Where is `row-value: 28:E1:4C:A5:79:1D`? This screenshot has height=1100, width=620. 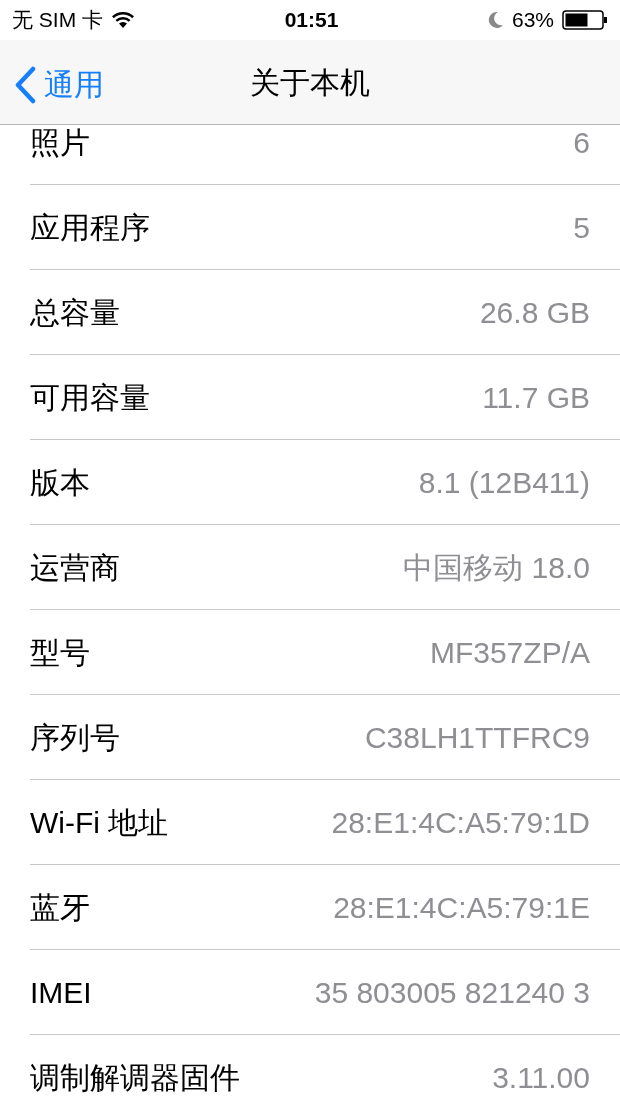
row-value: 28:E1:4C:A5:79:1D is located at coordinates (460, 822).